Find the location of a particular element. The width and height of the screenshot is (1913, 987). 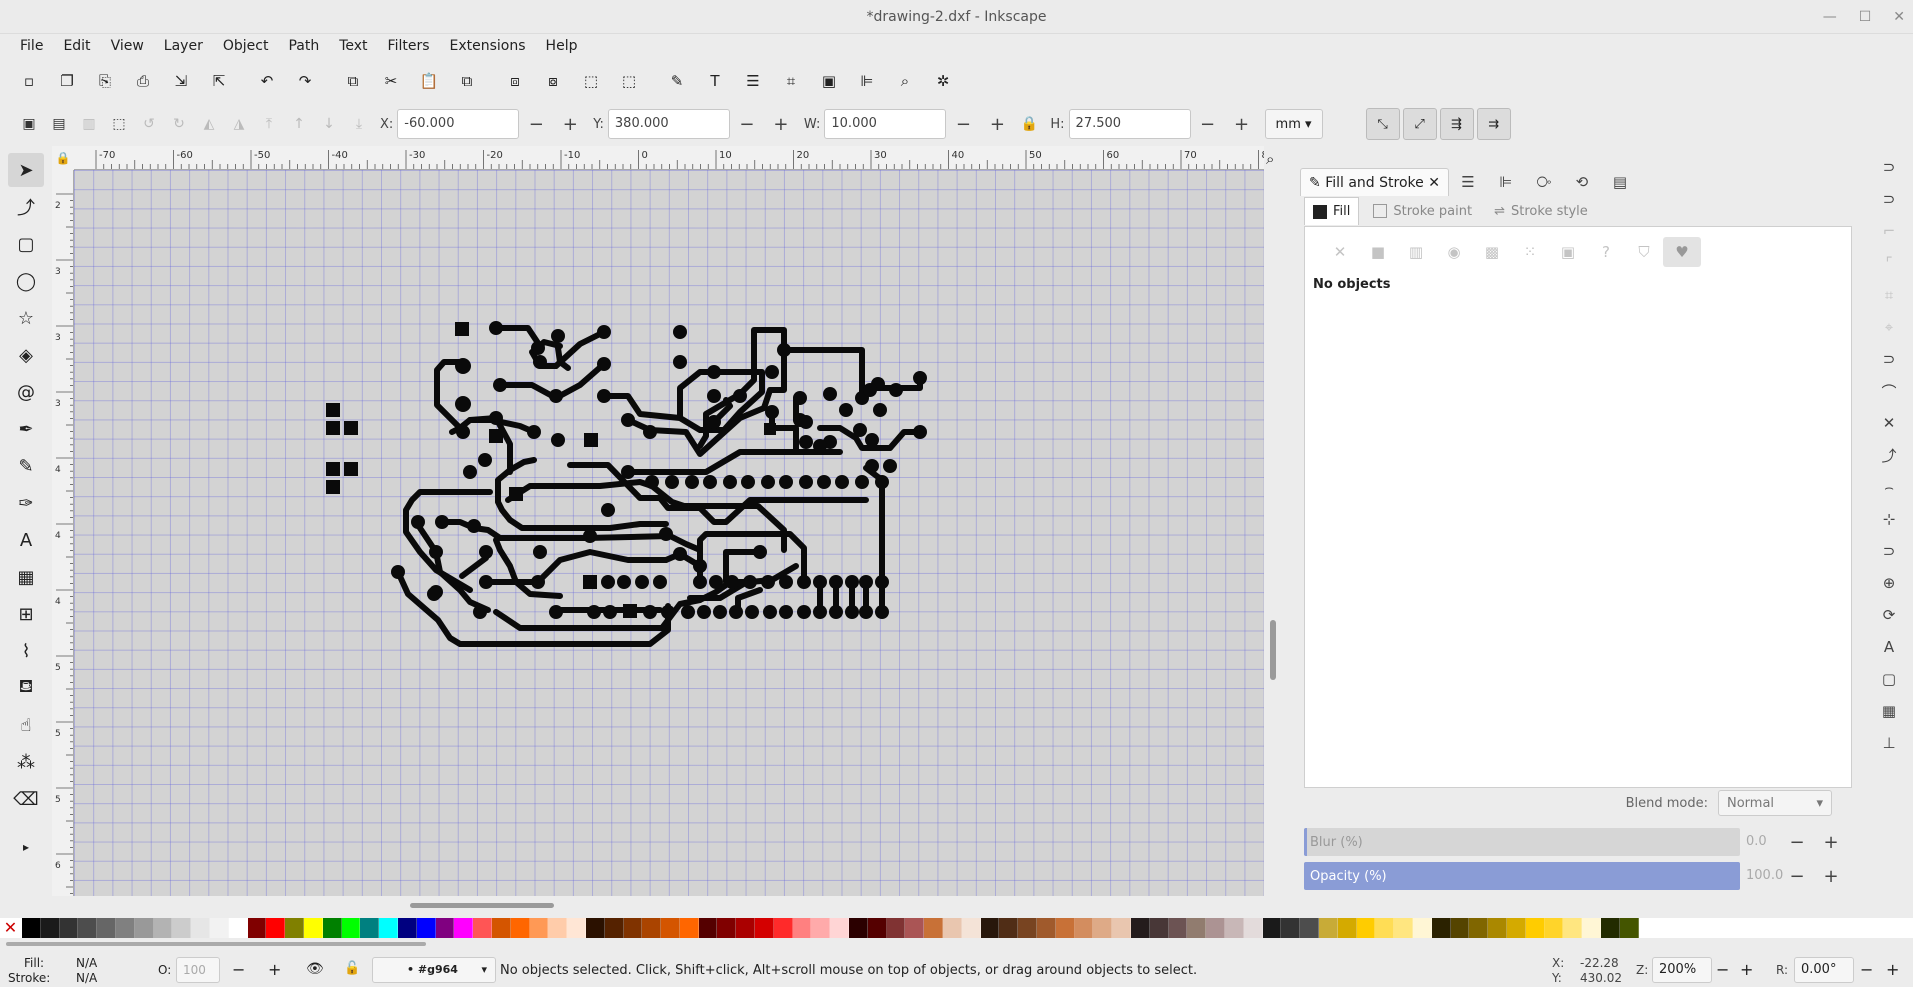

zoom-minus-button: − is located at coordinates (1722, 969).